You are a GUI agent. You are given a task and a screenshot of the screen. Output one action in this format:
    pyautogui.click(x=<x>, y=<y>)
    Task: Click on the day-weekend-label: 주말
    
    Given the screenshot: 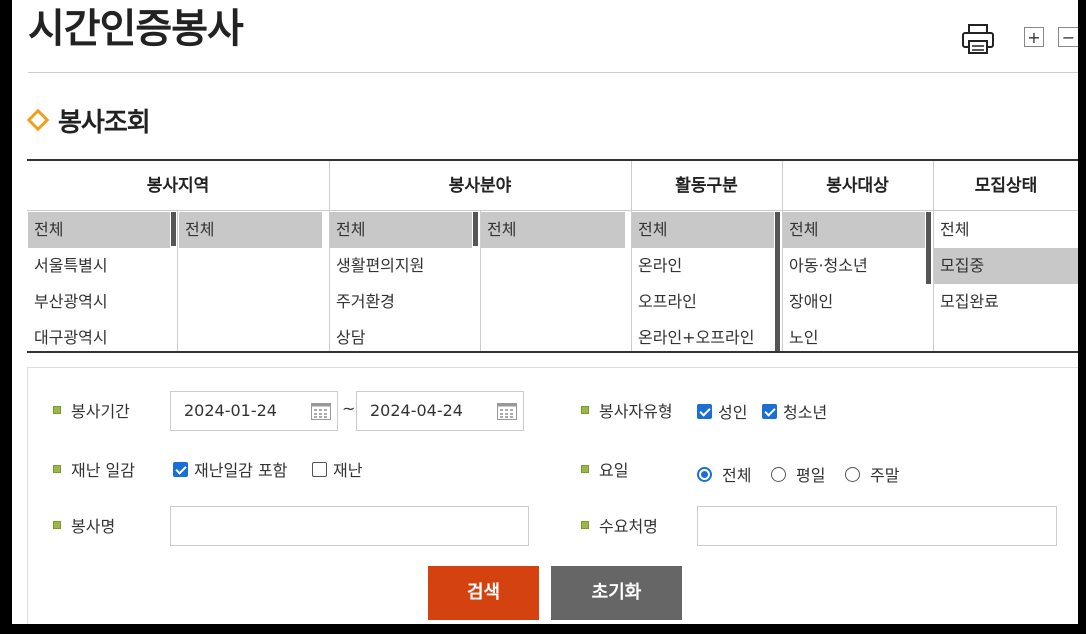 What is the action you would take?
    pyautogui.click(x=885, y=475)
    